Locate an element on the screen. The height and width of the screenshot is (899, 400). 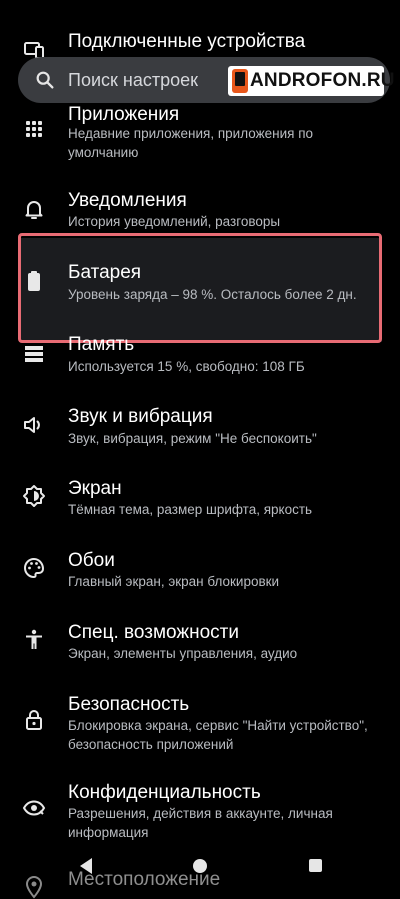
watermark: ANDROFON.RU is located at coordinates (311, 81).